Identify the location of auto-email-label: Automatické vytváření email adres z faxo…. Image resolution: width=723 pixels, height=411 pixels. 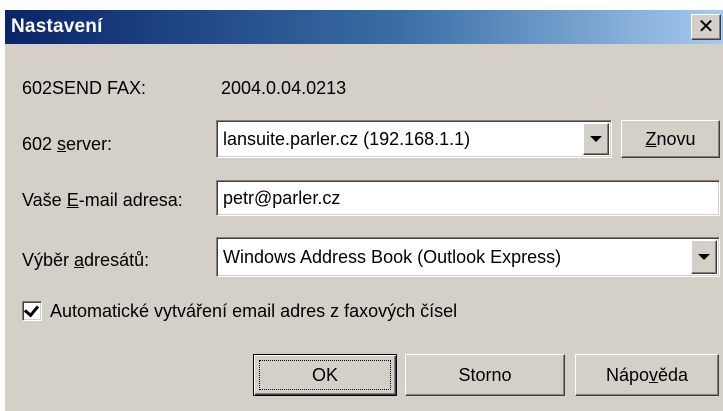
(253, 311).